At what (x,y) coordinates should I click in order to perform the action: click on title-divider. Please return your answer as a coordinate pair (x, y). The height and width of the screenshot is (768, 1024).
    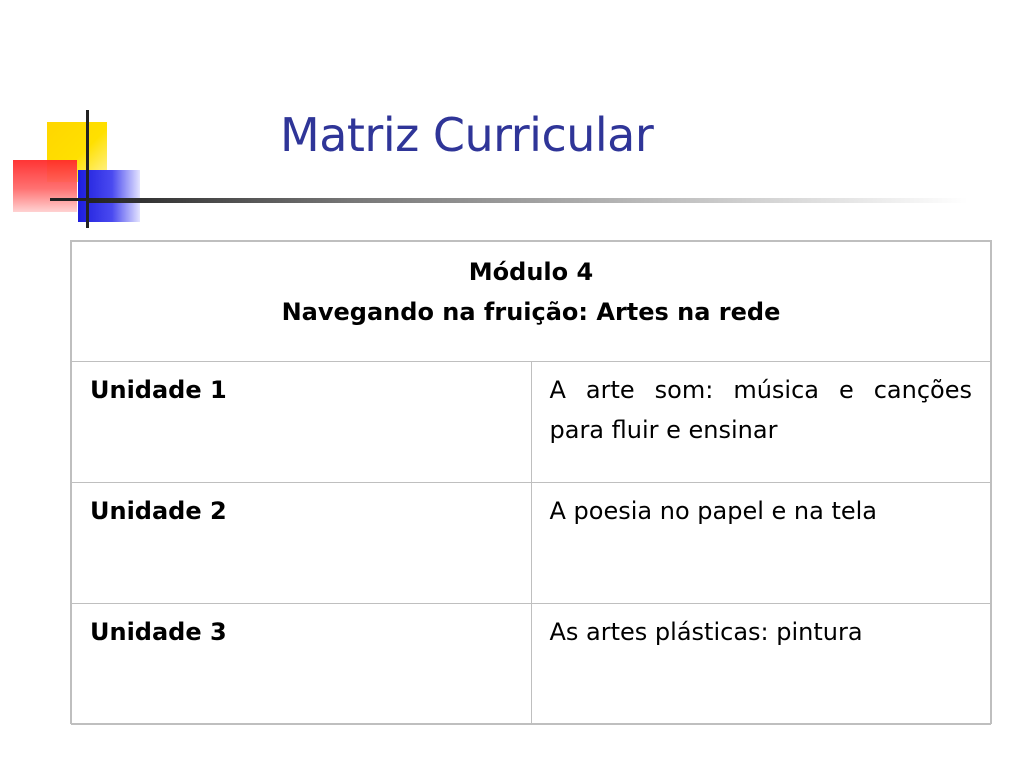
    Looking at the image, I should click on (528, 200).